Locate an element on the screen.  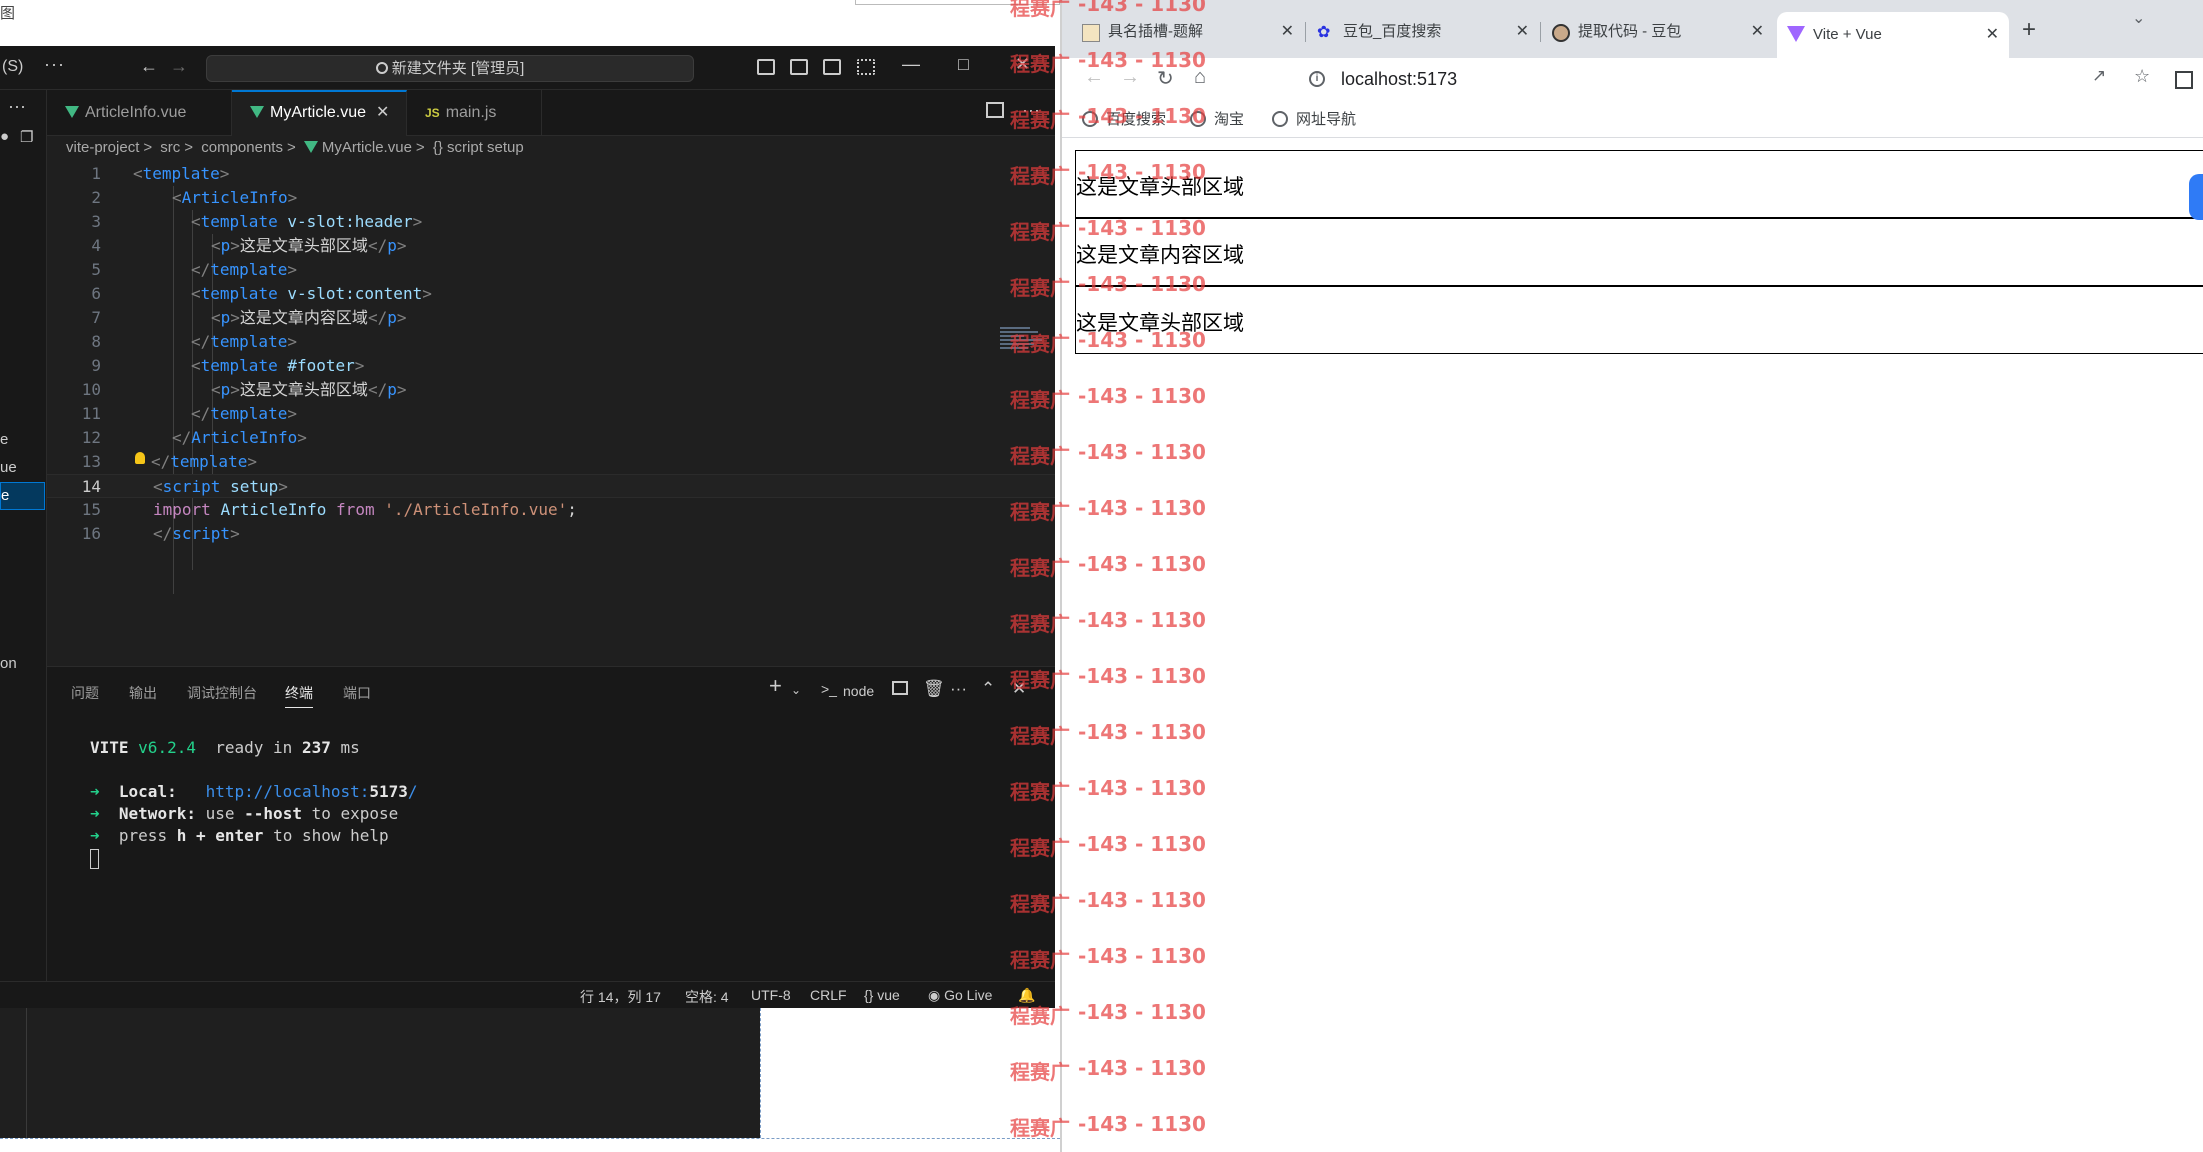
status-eol: CRLF is located at coordinates (828, 995).